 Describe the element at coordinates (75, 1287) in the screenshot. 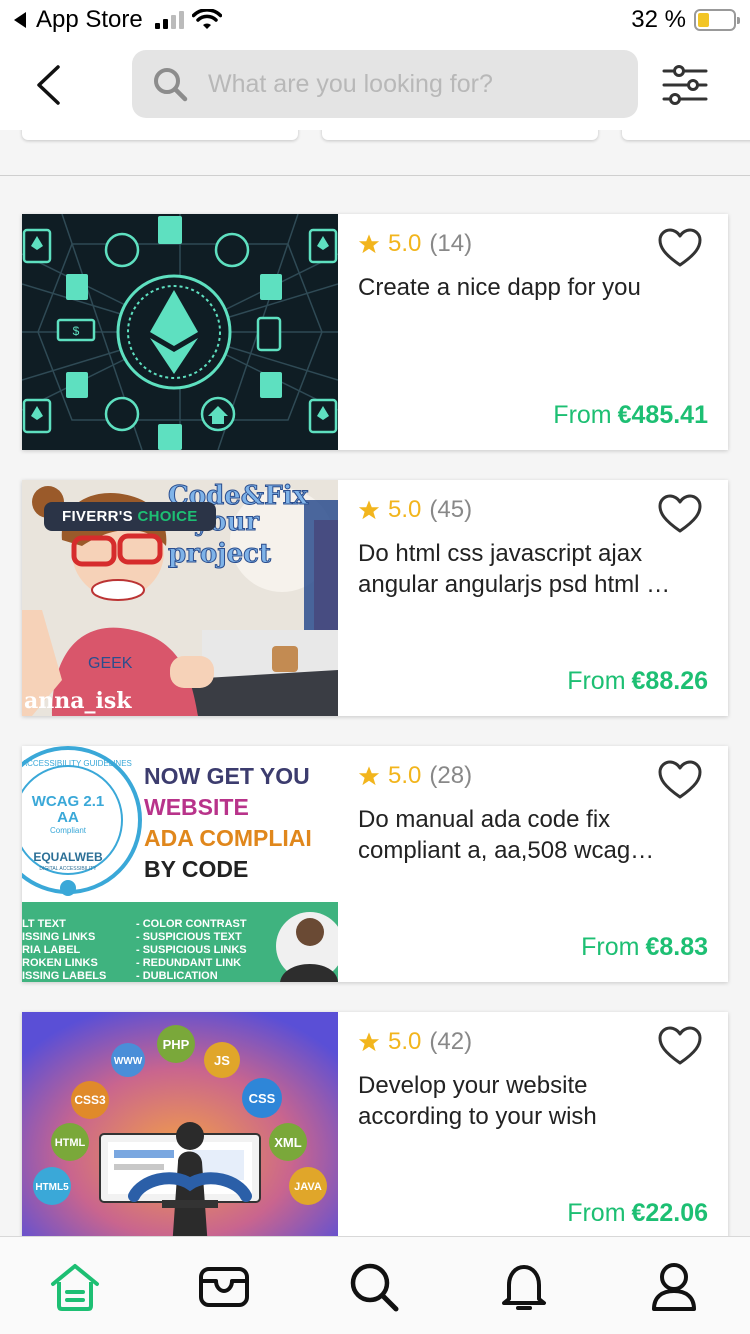

I see `tab-home` at that location.